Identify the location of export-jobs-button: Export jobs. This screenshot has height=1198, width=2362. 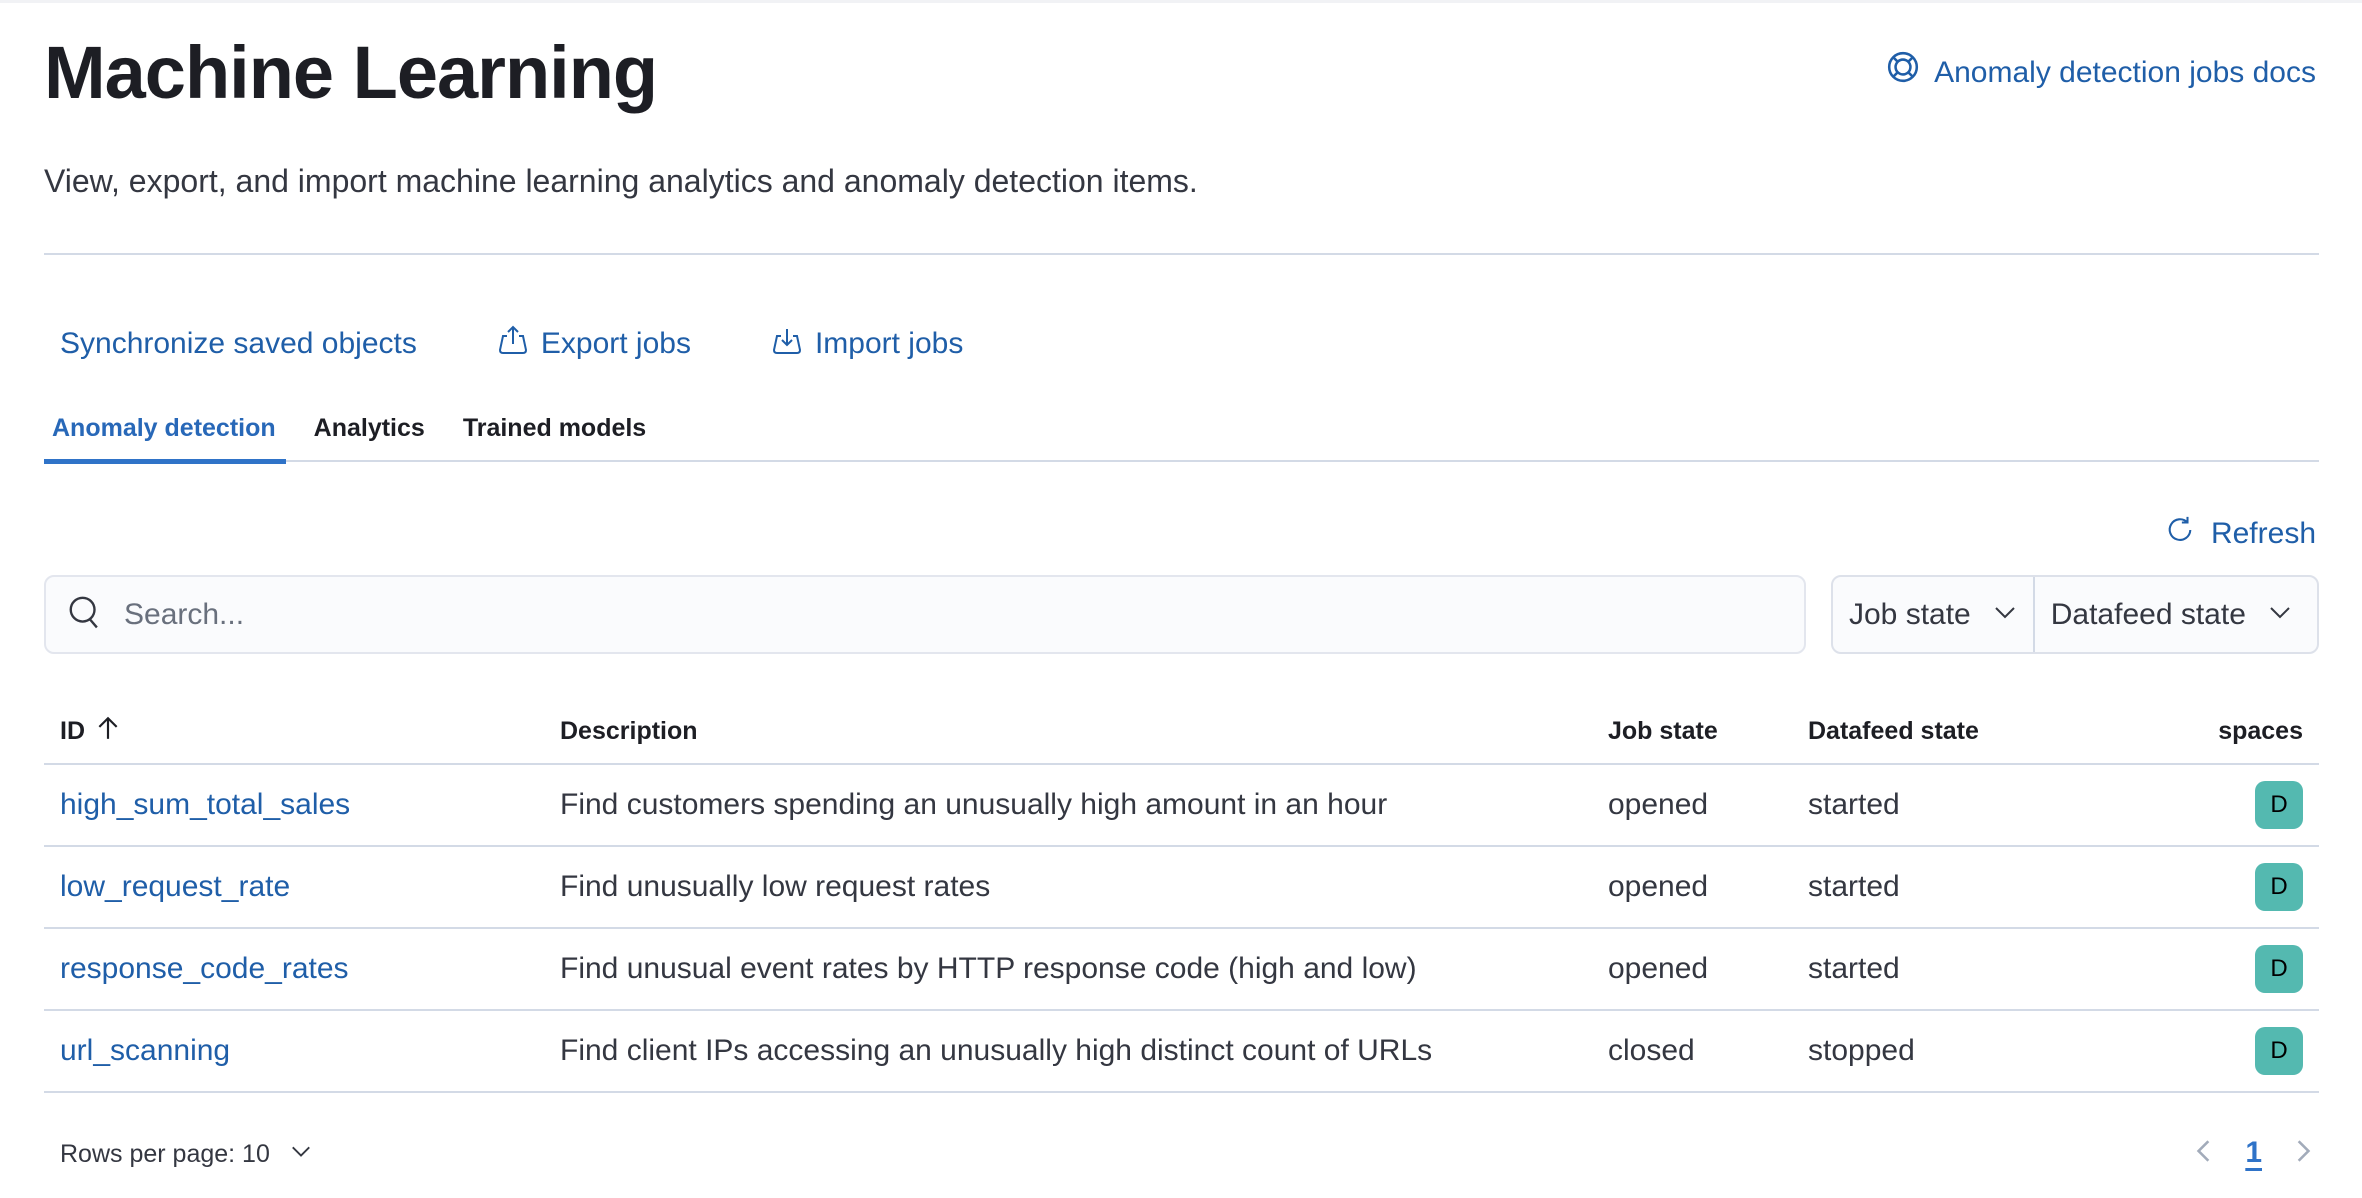
(594, 344).